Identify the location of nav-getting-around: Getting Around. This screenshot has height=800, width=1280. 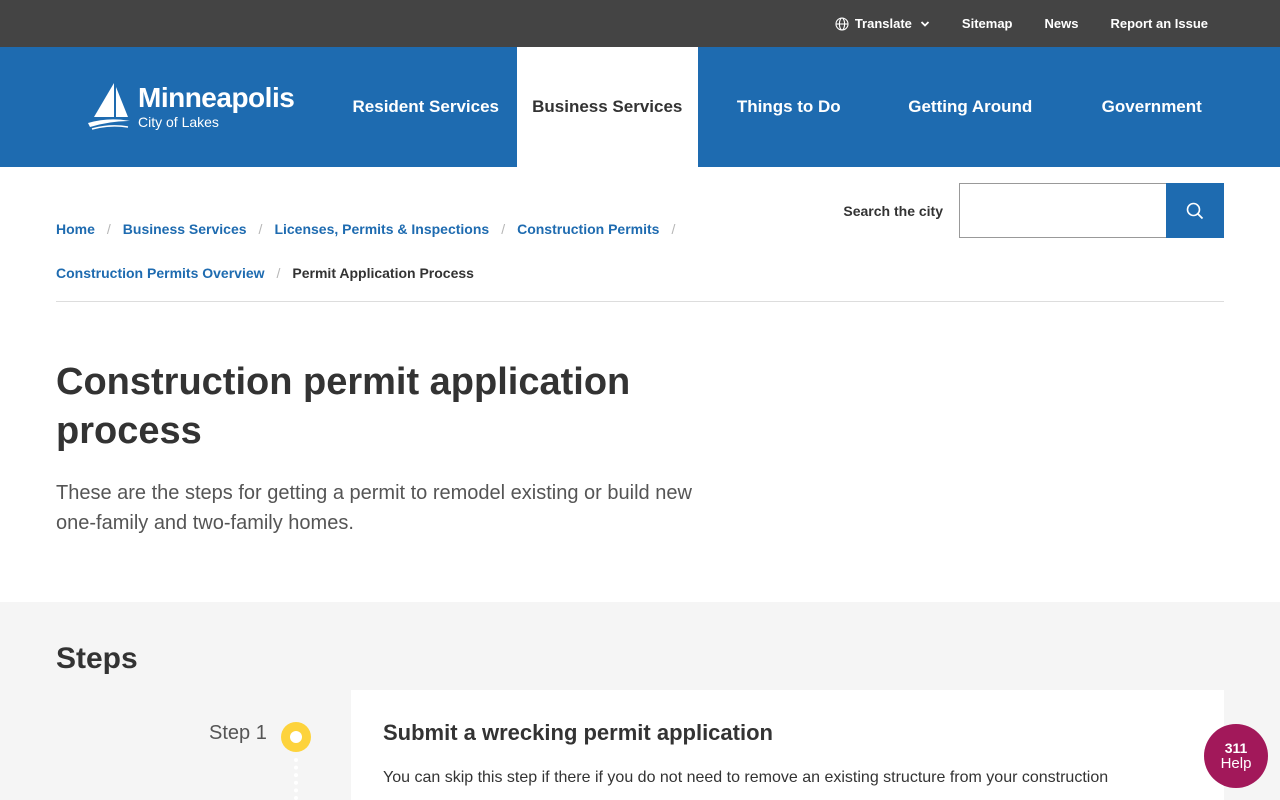
(971, 107).